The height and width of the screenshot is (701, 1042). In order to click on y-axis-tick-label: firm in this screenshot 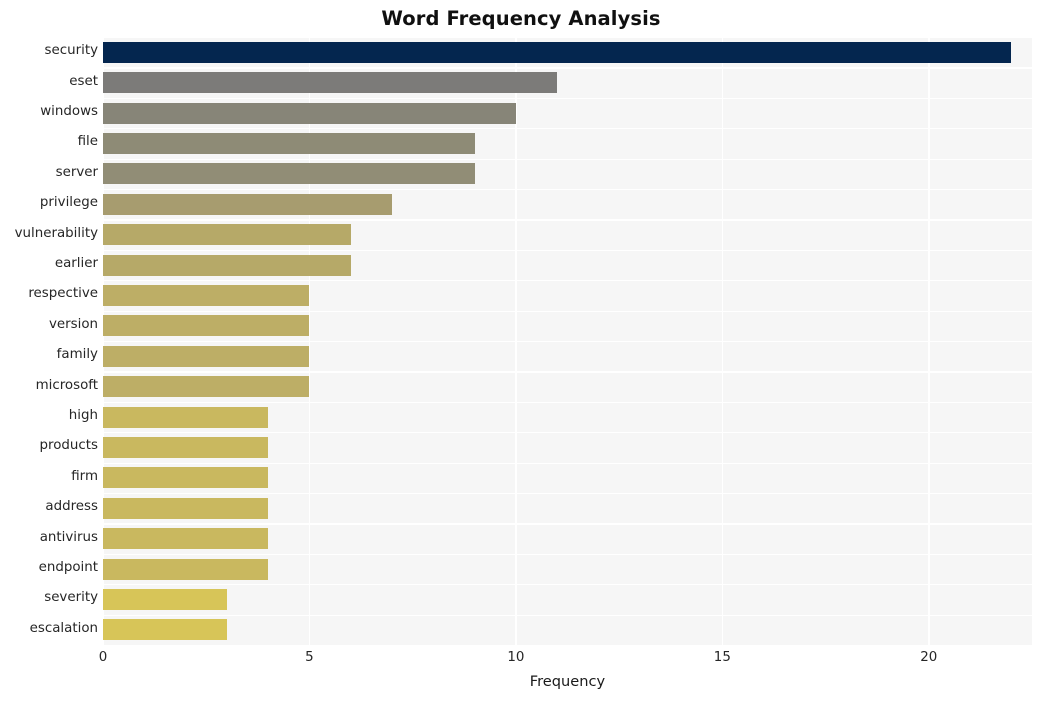, I will do `click(84, 476)`.